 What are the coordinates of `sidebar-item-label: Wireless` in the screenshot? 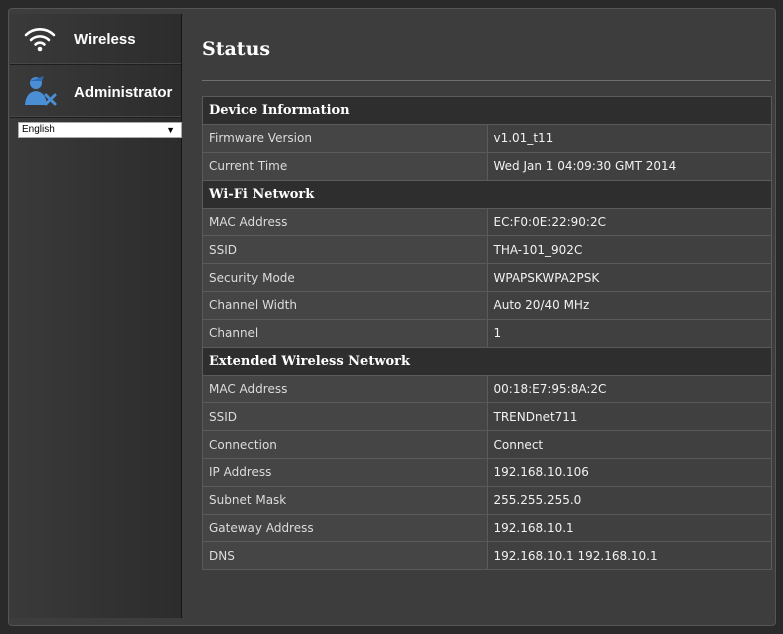 It's located at (105, 39).